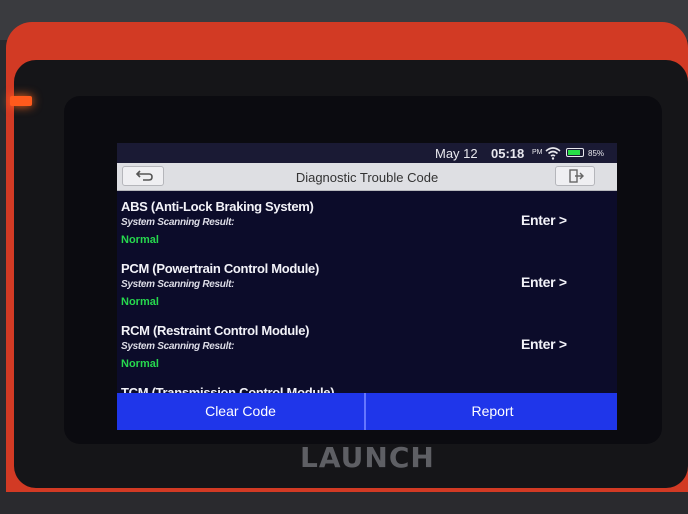 Image resolution: width=688 pixels, height=514 pixels. What do you see at coordinates (220, 268) in the screenshot?
I see `system-name: PCM (Powertrain Control Module)` at bounding box center [220, 268].